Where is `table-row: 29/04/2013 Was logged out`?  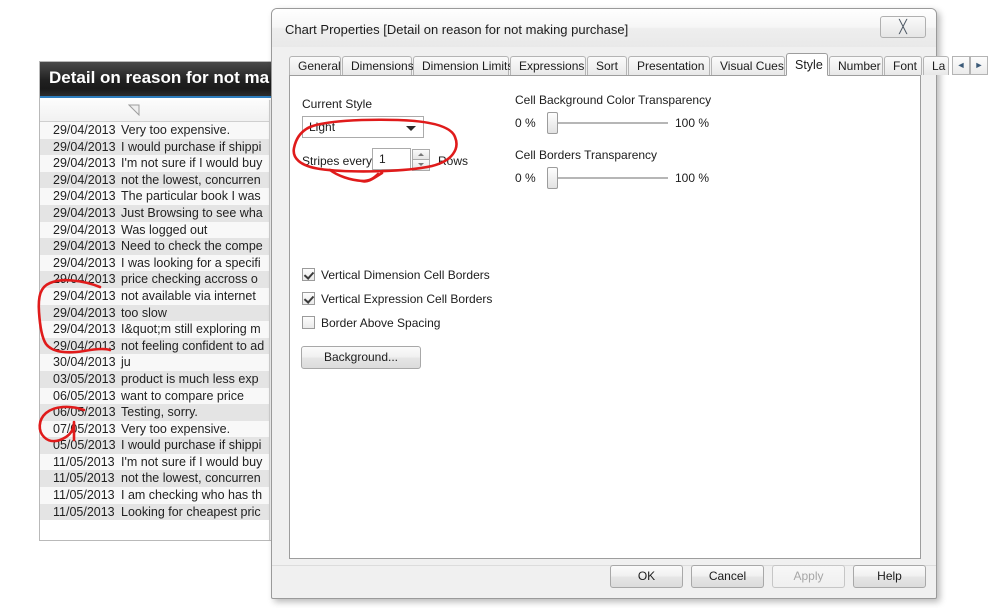
table-row: 29/04/2013 Was logged out is located at coordinates (161, 230).